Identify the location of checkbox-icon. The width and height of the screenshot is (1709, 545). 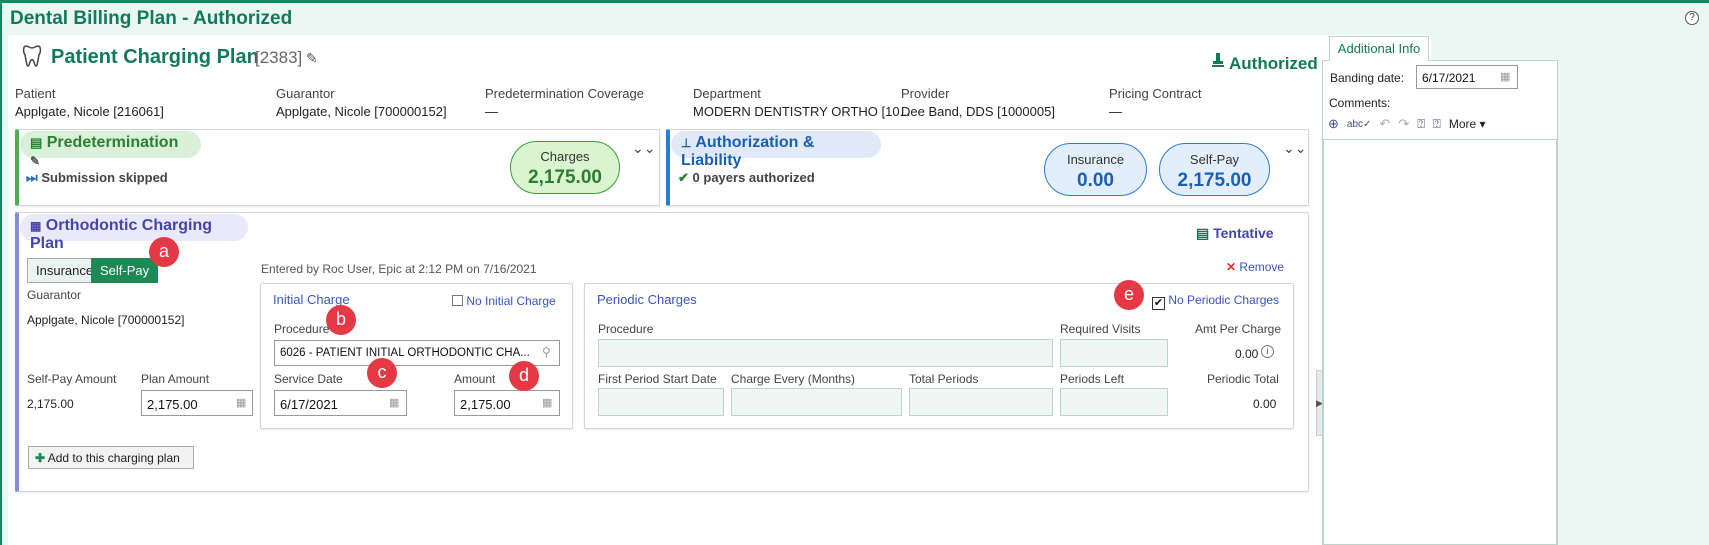
(457, 300).